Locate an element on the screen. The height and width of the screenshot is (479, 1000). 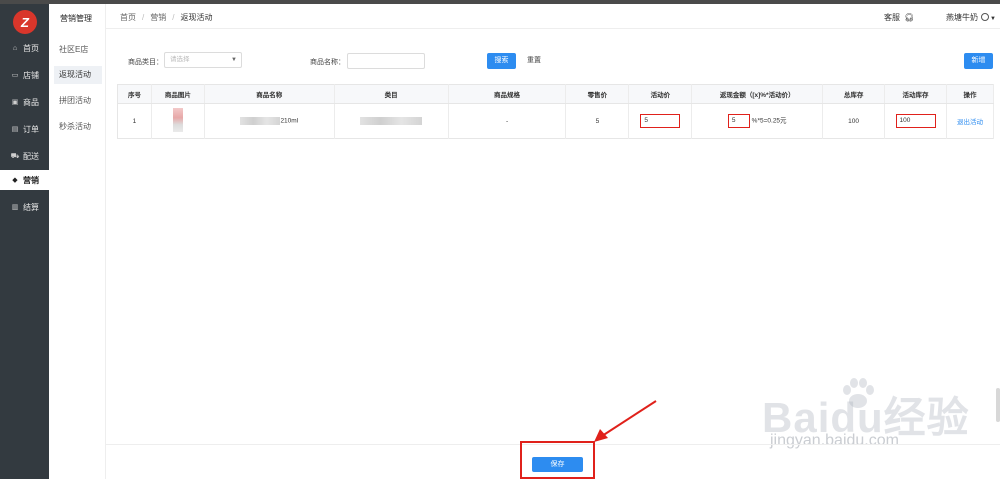
search-button: 搜索 is located at coordinates (501, 61).